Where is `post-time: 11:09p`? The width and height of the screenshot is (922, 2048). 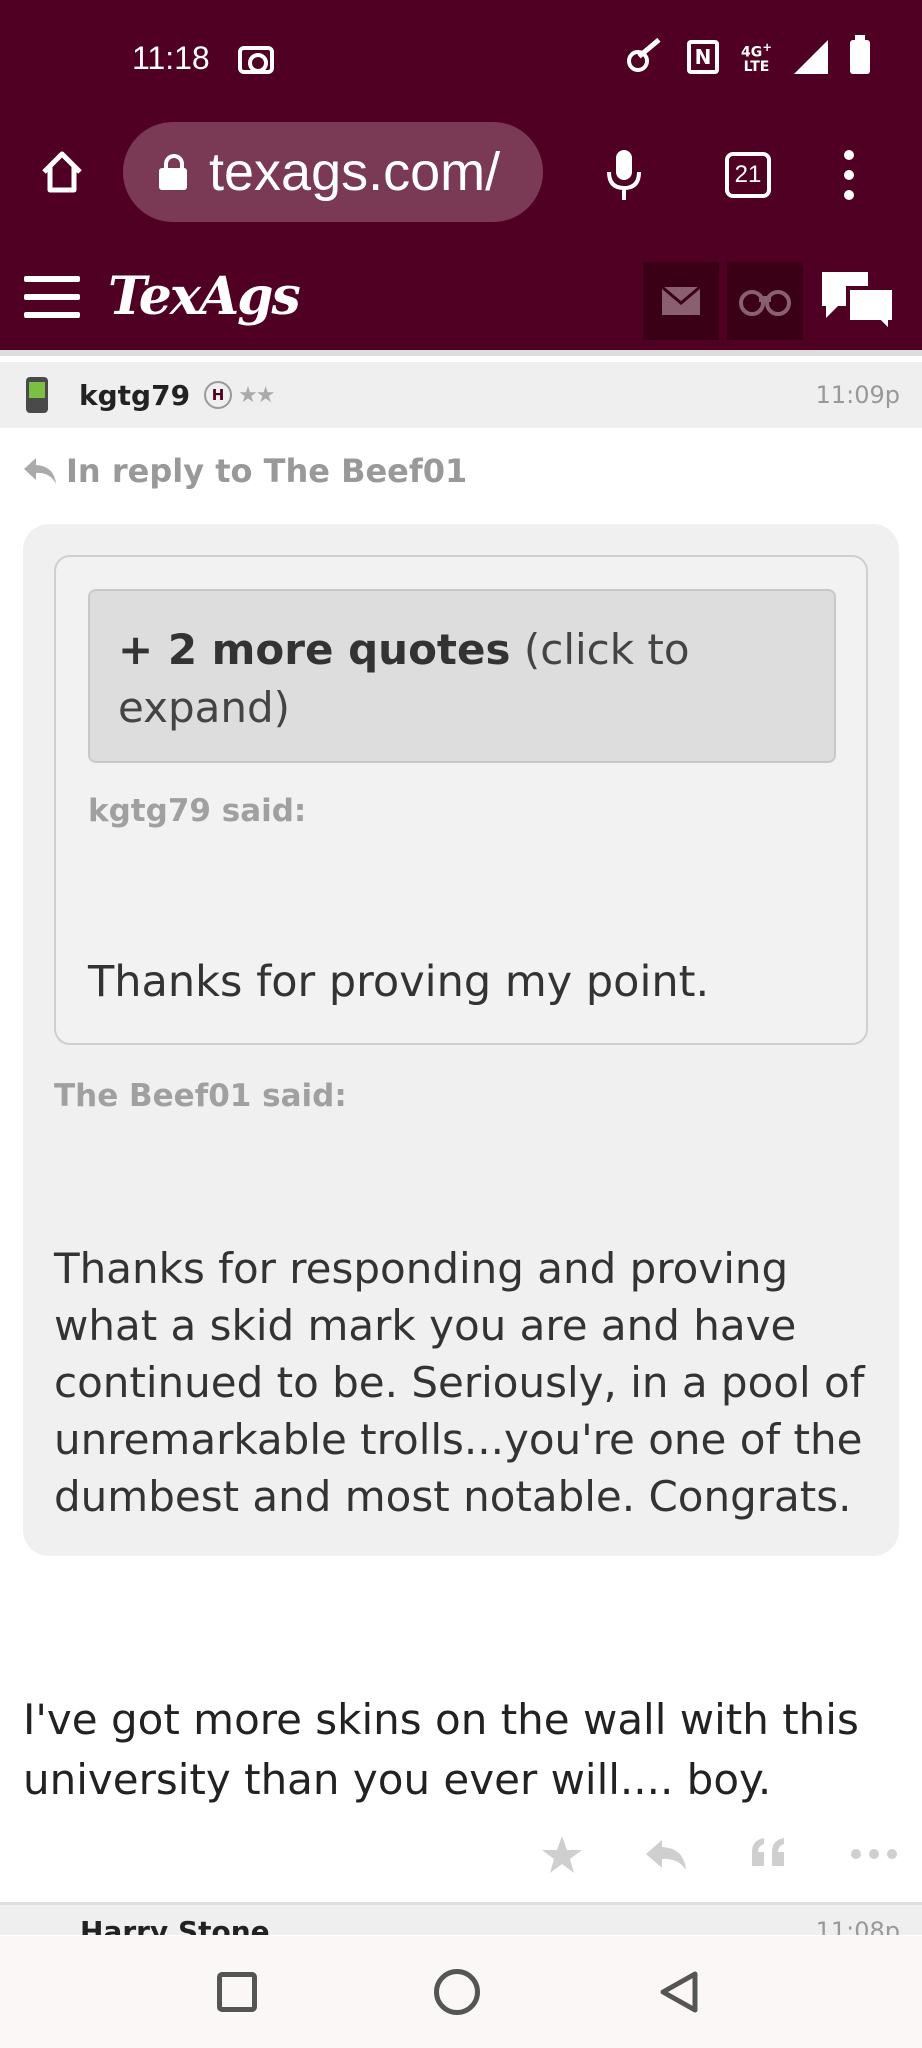
post-time: 11:09p is located at coordinates (857, 395).